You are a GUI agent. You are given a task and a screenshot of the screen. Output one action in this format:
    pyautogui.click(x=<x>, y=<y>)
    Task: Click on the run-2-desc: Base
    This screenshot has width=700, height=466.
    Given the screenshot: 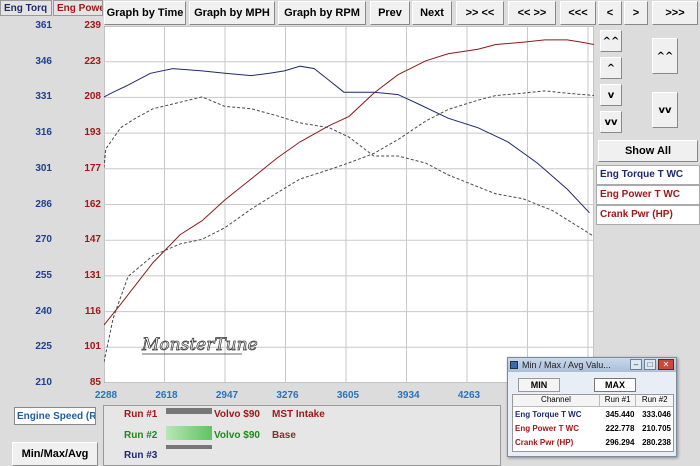 What is the action you would take?
    pyautogui.click(x=284, y=435)
    